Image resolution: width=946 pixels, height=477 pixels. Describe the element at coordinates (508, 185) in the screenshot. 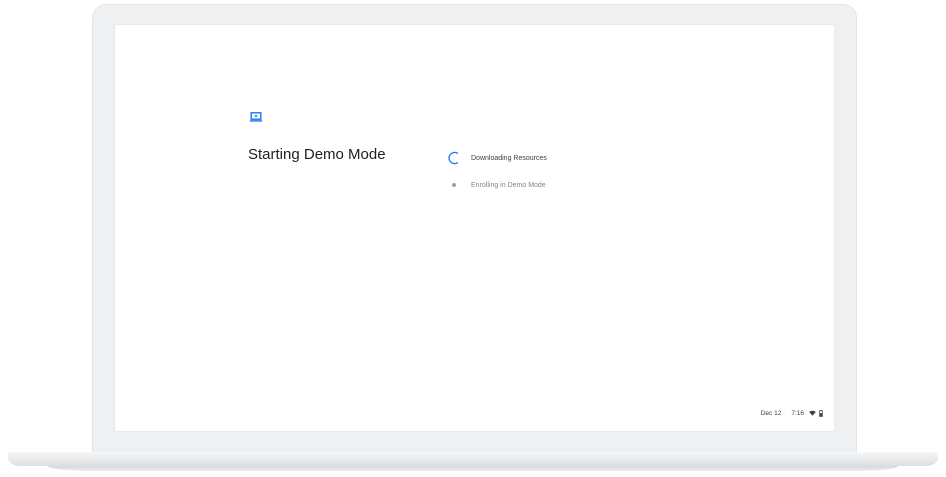

I see `step-label: Enrolling in Demo Mode` at that location.